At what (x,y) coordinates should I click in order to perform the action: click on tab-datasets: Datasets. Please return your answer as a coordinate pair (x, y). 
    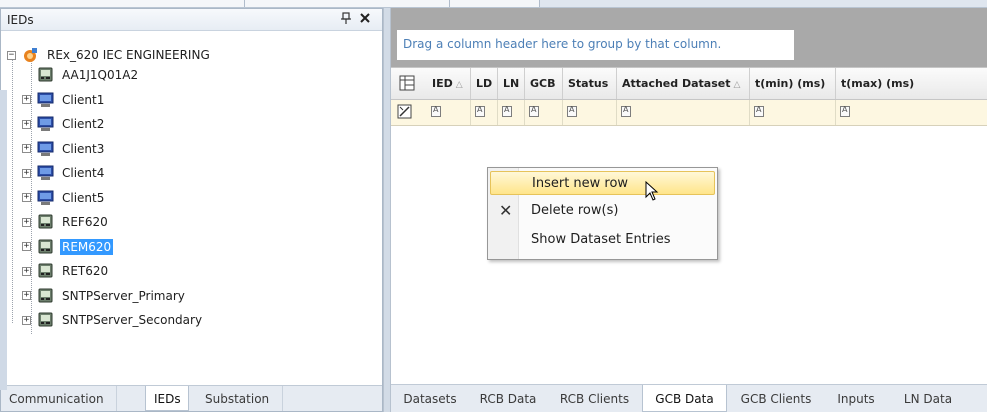
    Looking at the image, I should click on (430, 398).